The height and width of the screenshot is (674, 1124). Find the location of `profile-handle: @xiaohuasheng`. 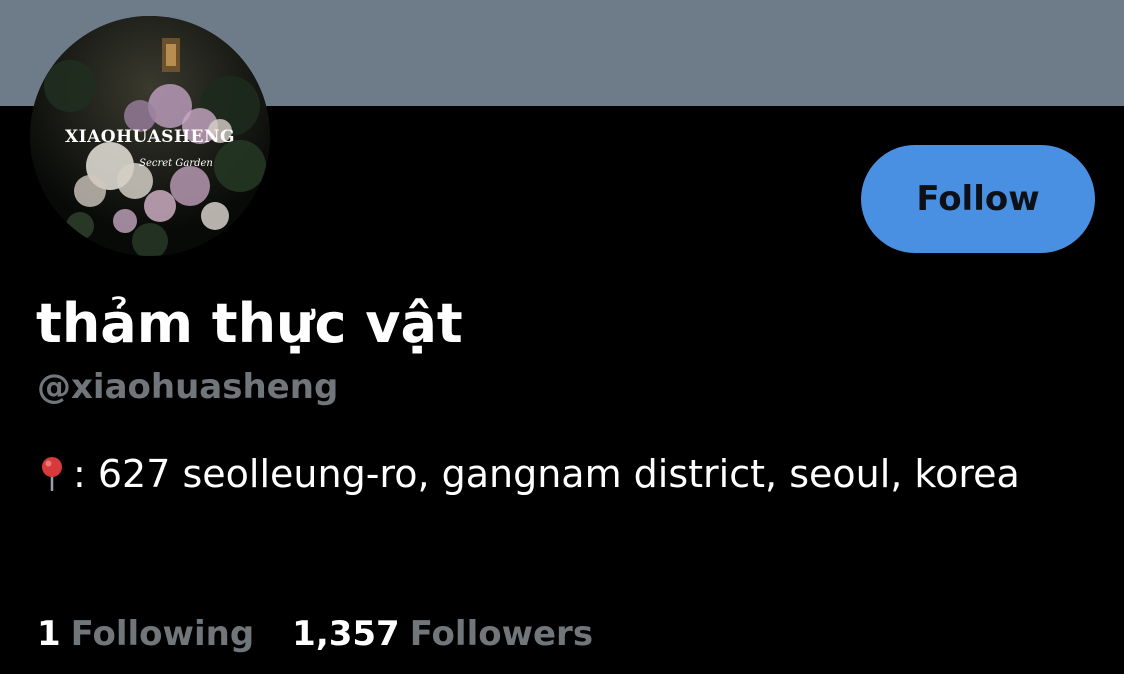

profile-handle: @xiaohuasheng is located at coordinates (188, 387).